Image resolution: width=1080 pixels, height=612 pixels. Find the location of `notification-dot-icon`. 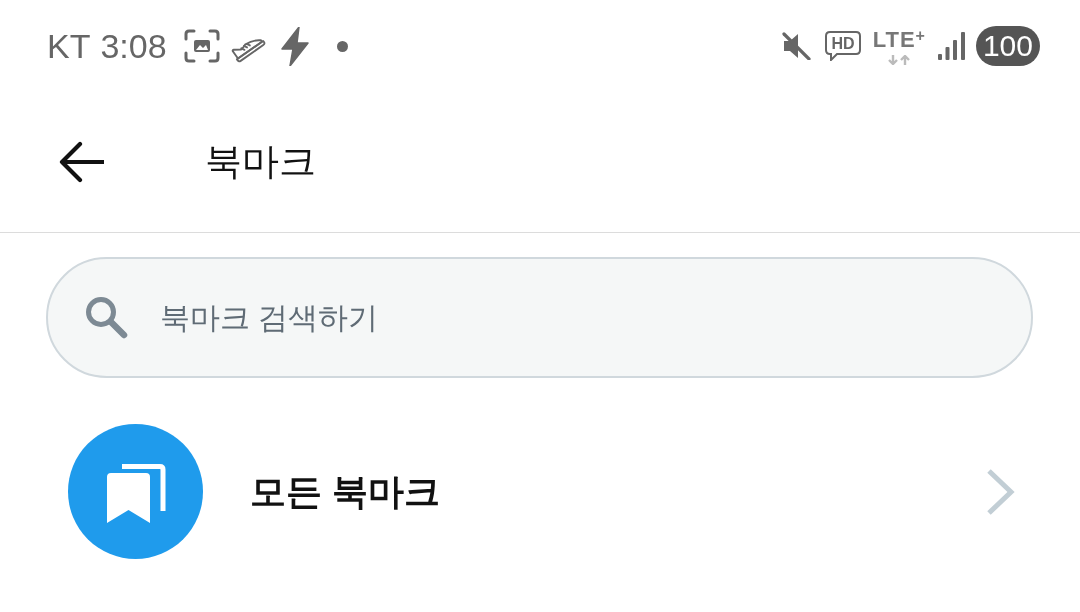

notification-dot-icon is located at coordinates (342, 46).